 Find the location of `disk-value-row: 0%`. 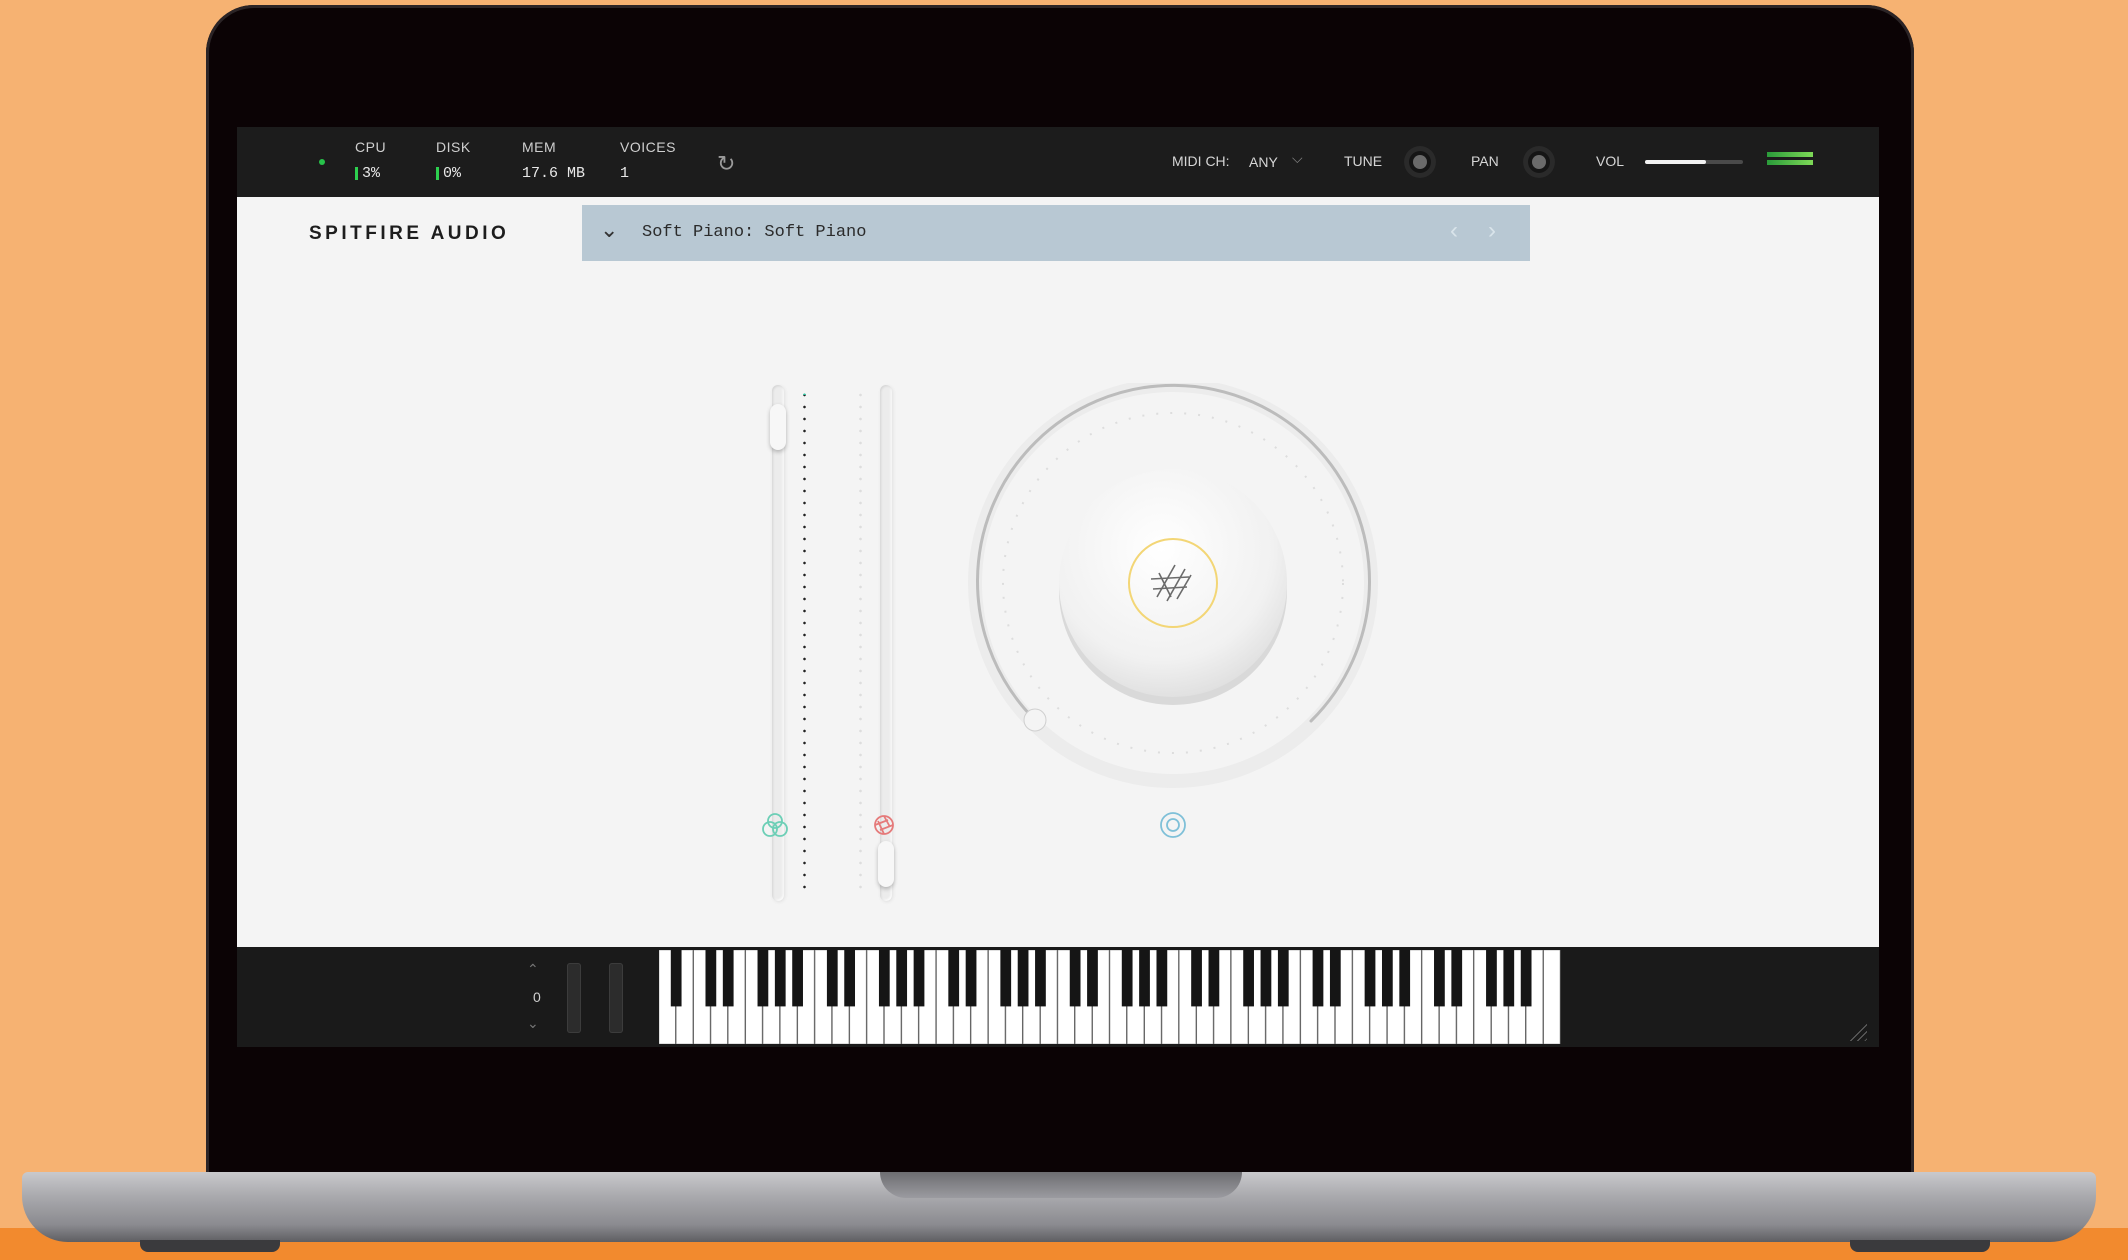

disk-value-row: 0% is located at coordinates (453, 173).